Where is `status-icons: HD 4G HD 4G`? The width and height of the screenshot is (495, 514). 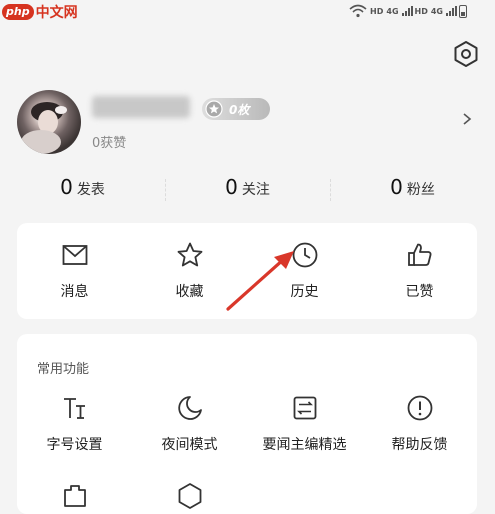
status-icons: HD 4G HD 4G is located at coordinates (408, 11).